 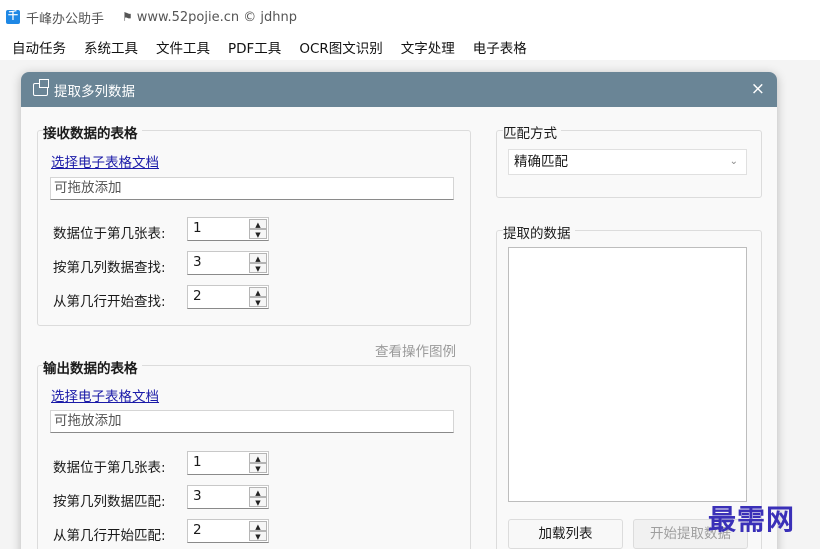 What do you see at coordinates (410, 17) in the screenshot?
I see `app-titlebar: 千 千峰办公助手 ⚑ www.52pojie.cn © jdhnp` at bounding box center [410, 17].